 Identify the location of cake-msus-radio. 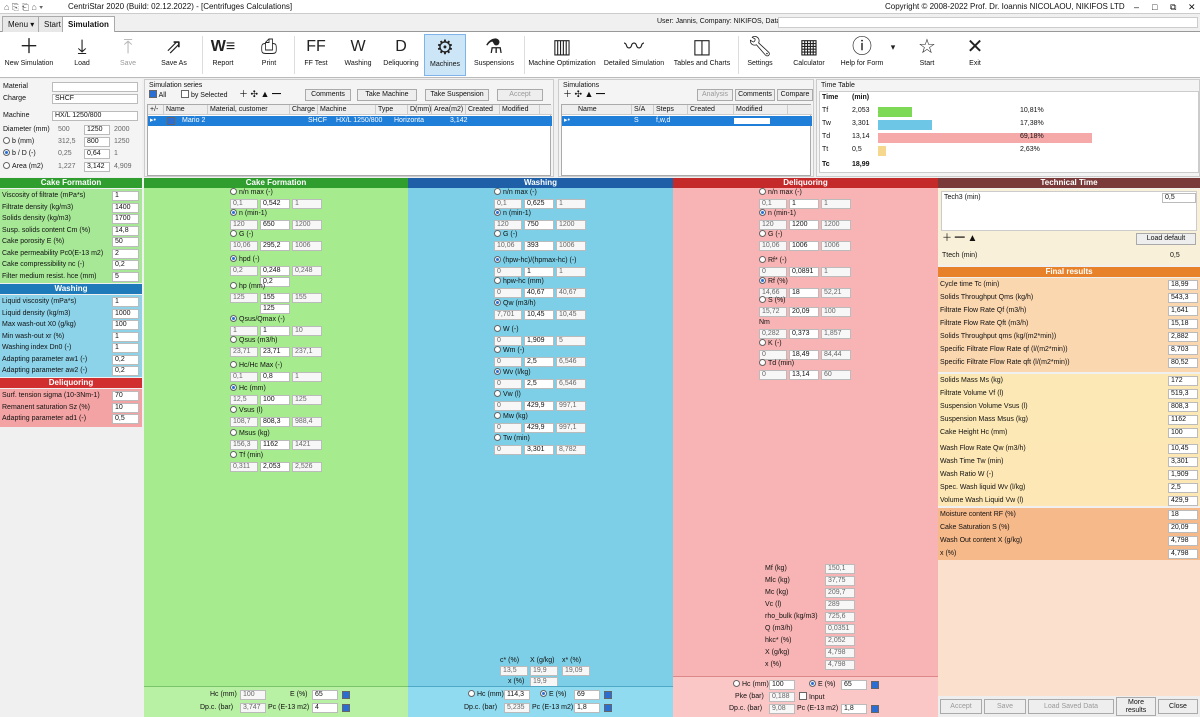
(233, 432).